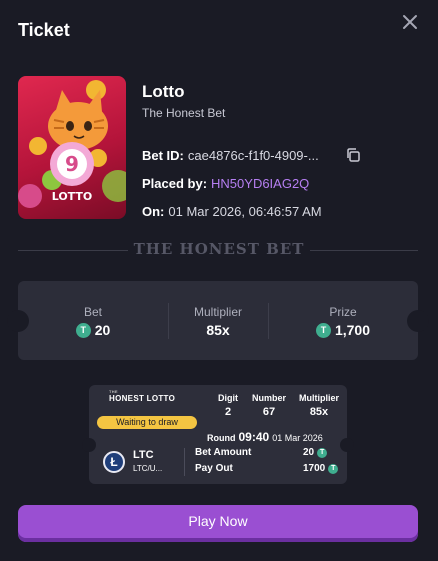 This screenshot has height=561, width=438. What do you see at coordinates (364, 250) in the screenshot?
I see `divider-right` at bounding box center [364, 250].